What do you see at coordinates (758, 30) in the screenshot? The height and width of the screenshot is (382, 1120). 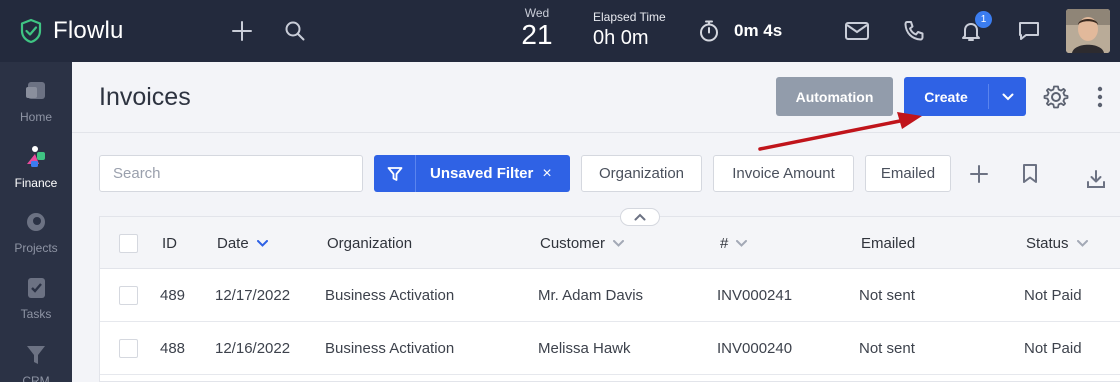 I see `timer-value: 0m 4s` at bounding box center [758, 30].